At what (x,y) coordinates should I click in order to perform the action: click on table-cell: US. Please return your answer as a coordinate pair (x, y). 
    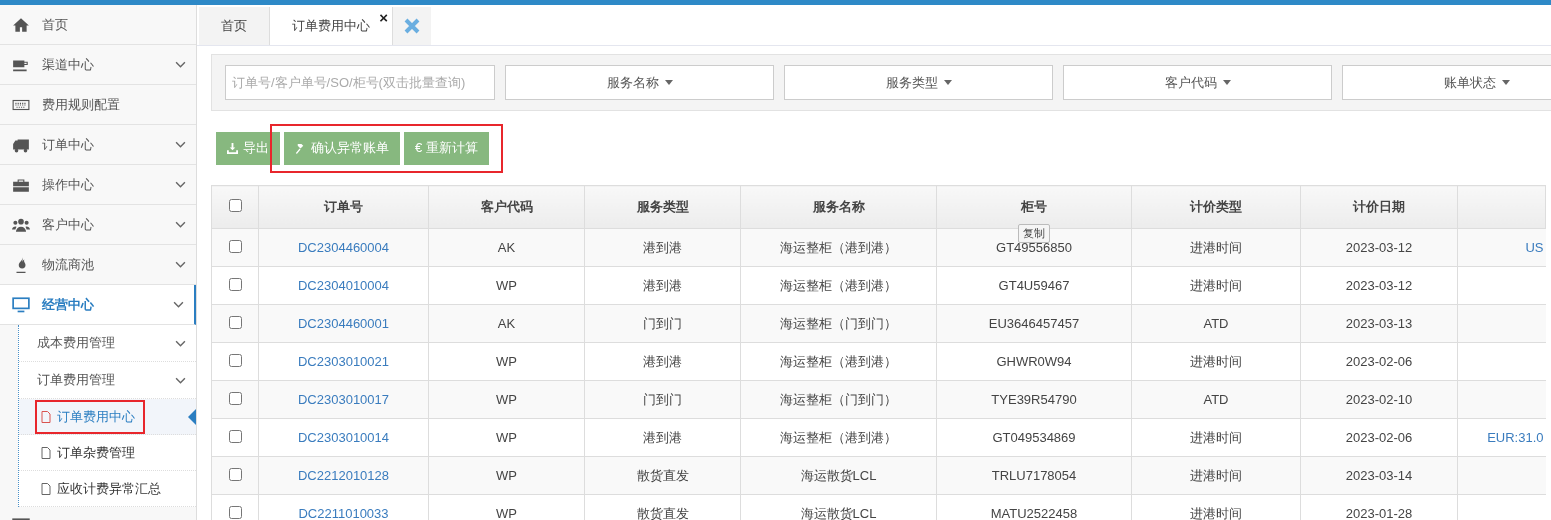
    Looking at the image, I should click on (1534, 247).